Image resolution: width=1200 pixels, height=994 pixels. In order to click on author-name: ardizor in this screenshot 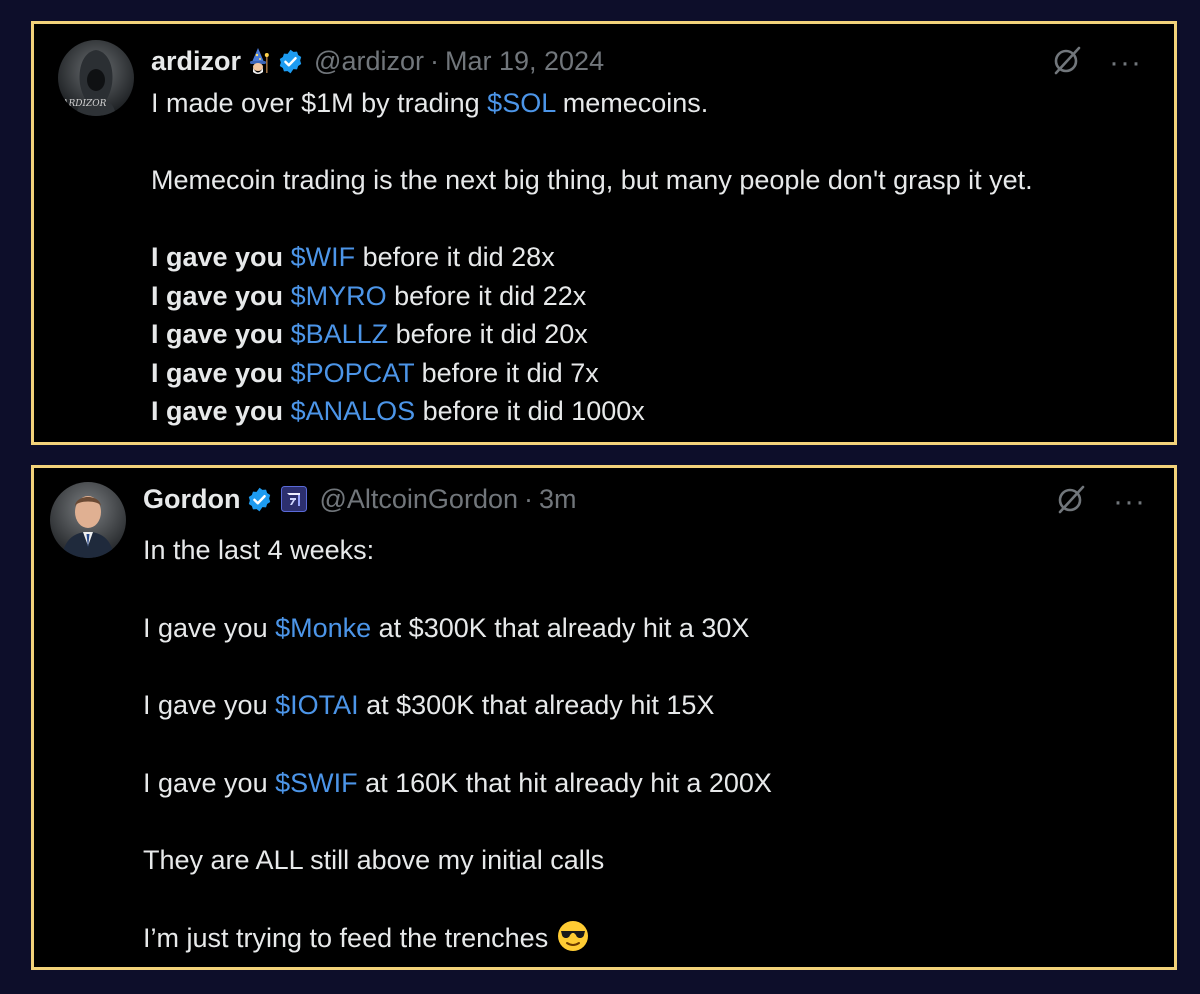, I will do `click(196, 61)`.